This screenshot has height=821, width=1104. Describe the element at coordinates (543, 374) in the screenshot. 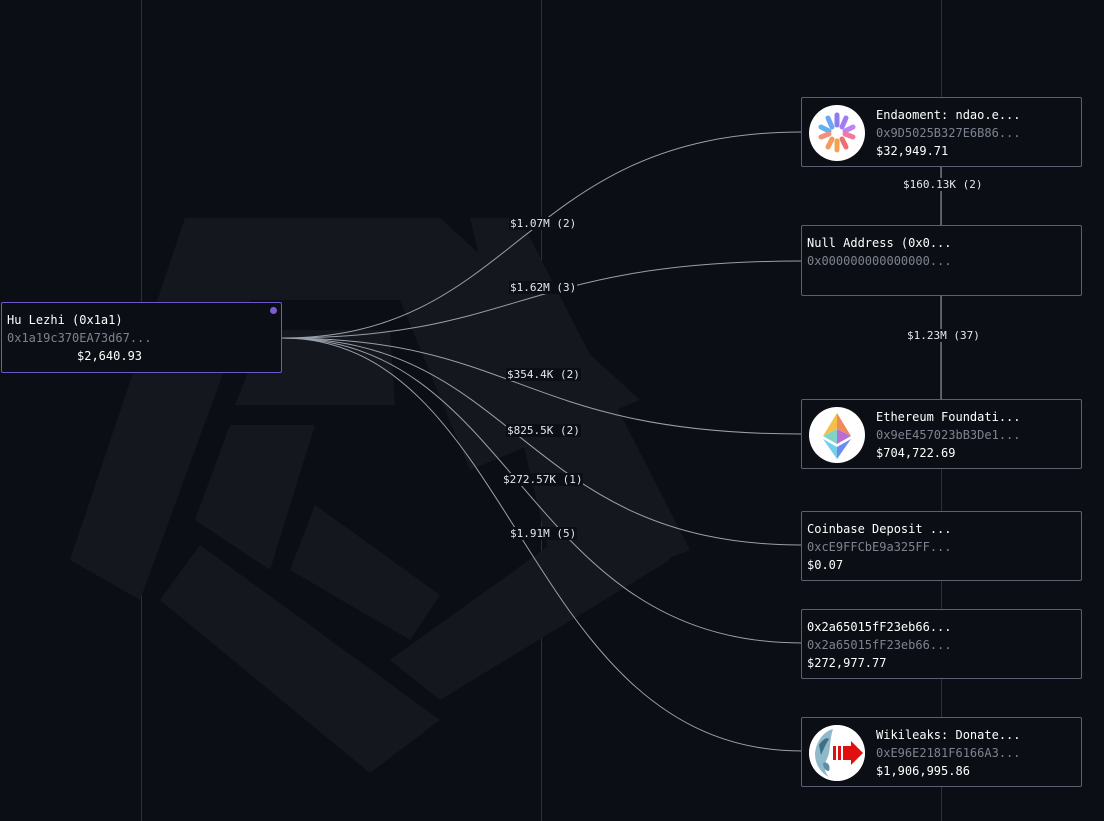

I see `edge-label-ethereum-foundation: $354.4K (2)` at that location.